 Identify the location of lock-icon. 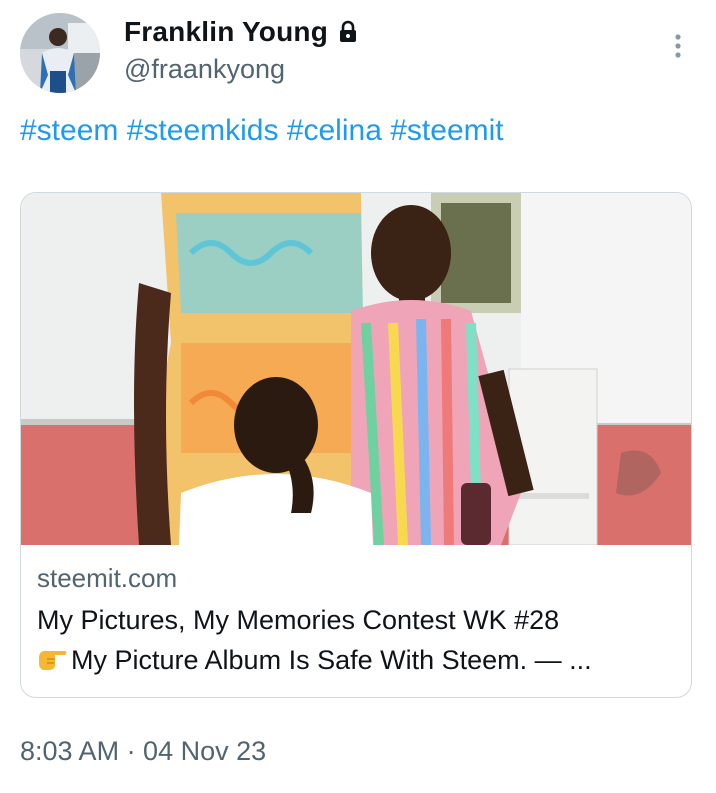
(348, 32).